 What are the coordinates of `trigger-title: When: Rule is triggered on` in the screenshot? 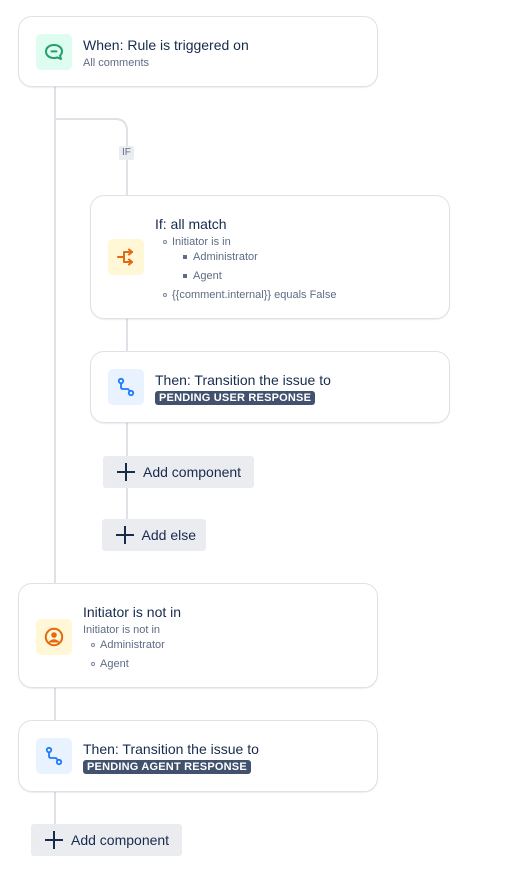 It's located at (166, 45).